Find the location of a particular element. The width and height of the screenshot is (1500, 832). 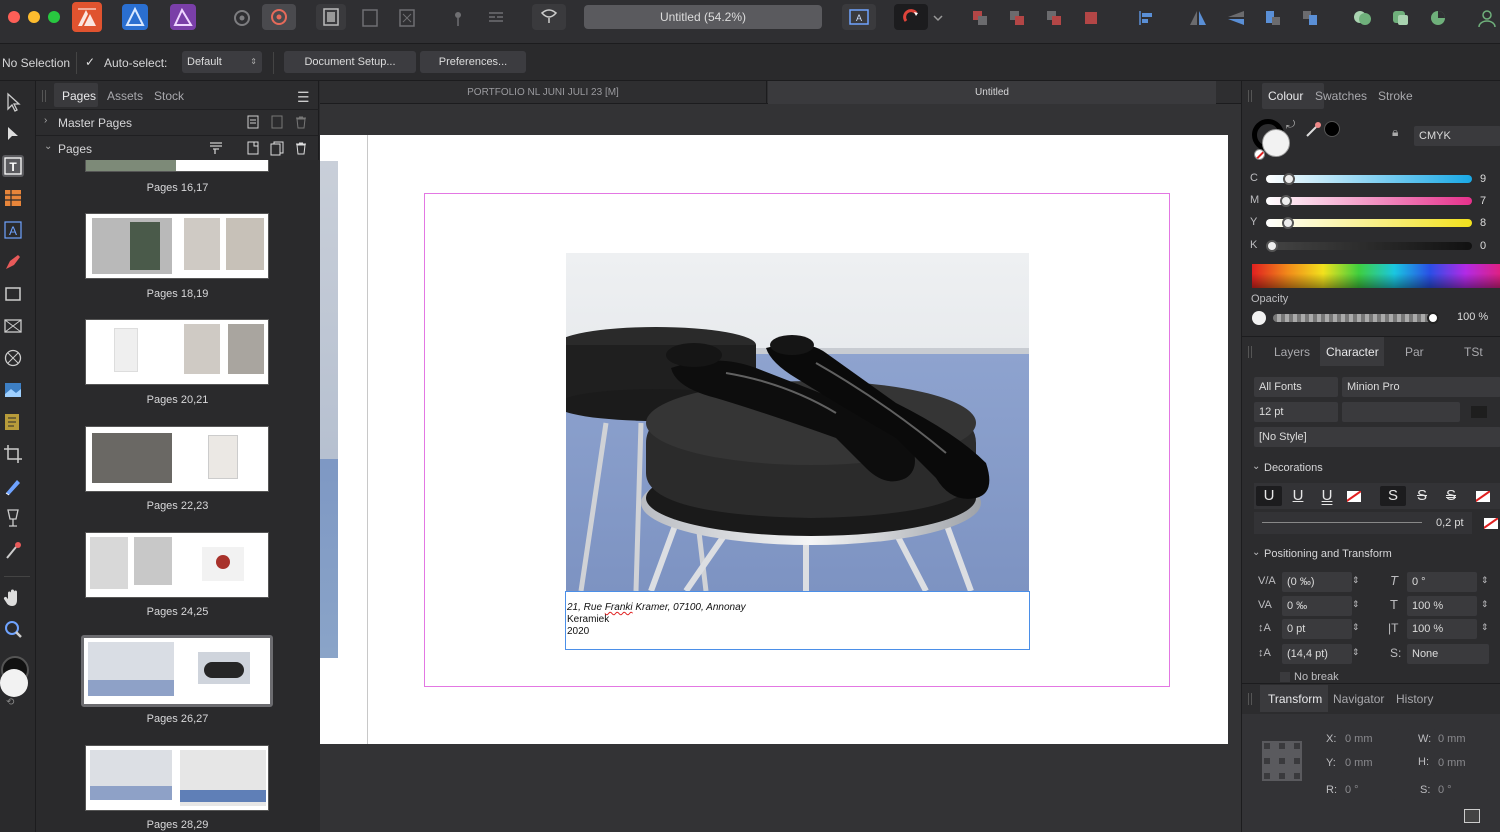

tab-assets: Assets is located at coordinates (125, 96).